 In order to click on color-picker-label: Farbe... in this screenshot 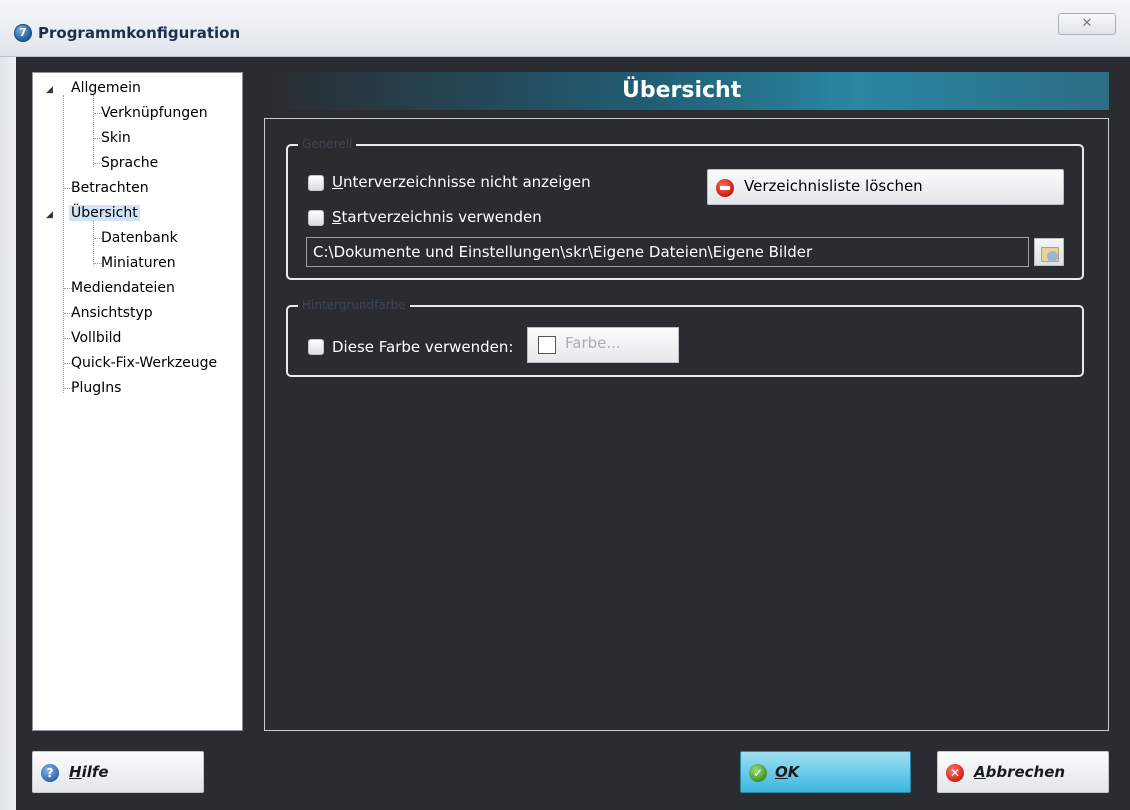, I will do `click(593, 343)`.